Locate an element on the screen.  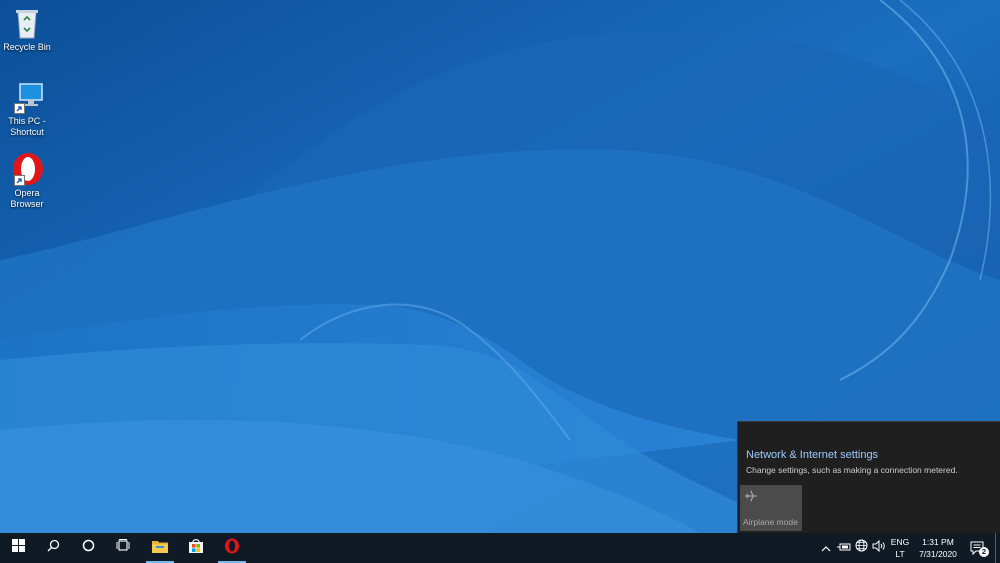
input-language-indicator: ENG LT is located at coordinates (900, 548).